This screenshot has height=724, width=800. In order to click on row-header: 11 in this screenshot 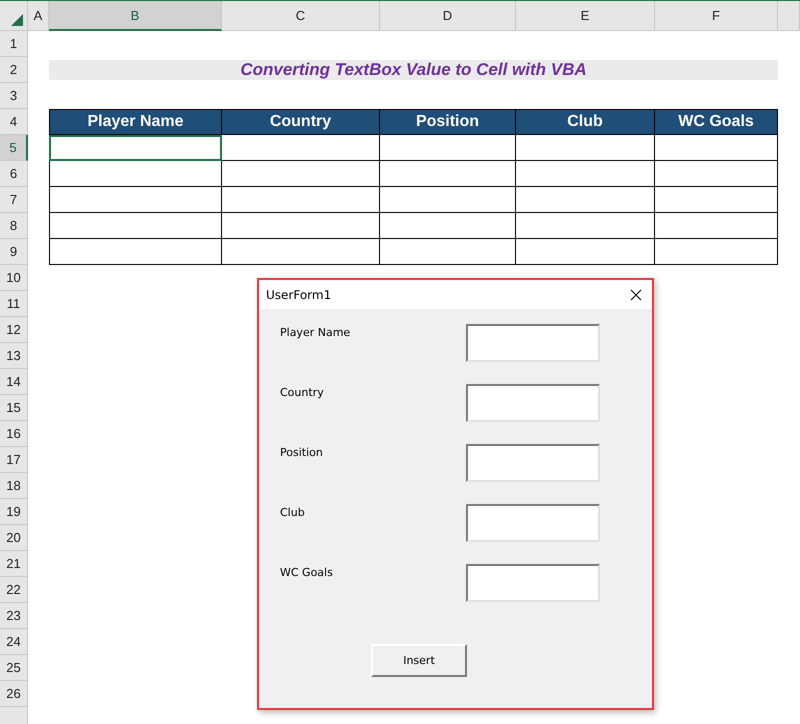, I will do `click(14, 304)`.